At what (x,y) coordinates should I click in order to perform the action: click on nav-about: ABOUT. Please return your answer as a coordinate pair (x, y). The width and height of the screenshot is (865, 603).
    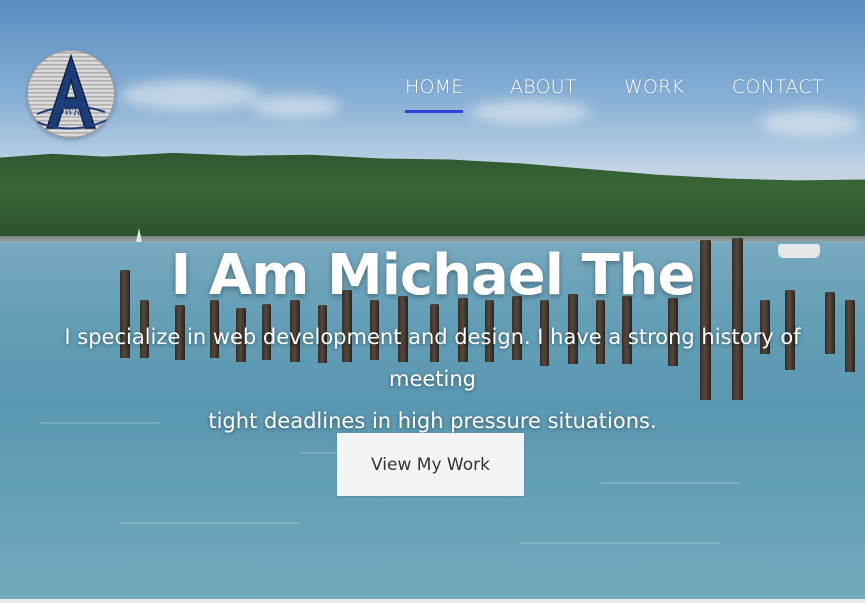
    Looking at the image, I should click on (543, 87).